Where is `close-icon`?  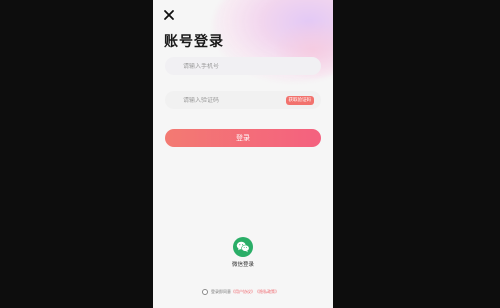 close-icon is located at coordinates (169, 15).